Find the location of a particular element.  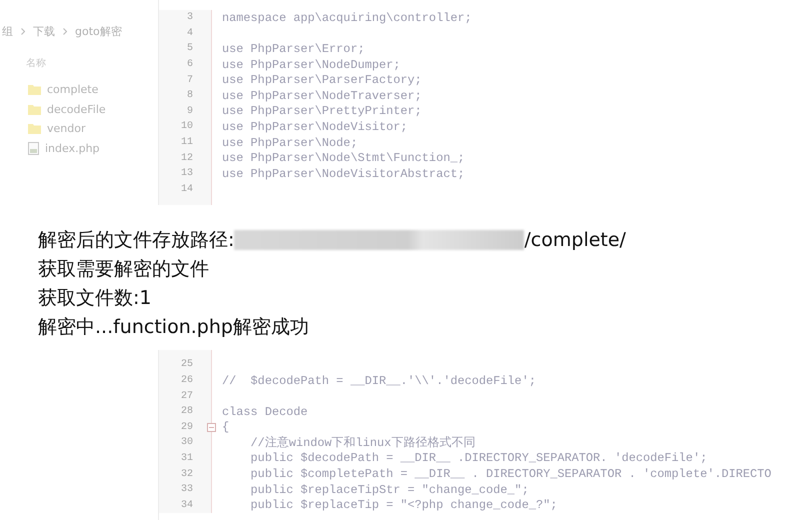

line-number: 29 is located at coordinates (187, 427).